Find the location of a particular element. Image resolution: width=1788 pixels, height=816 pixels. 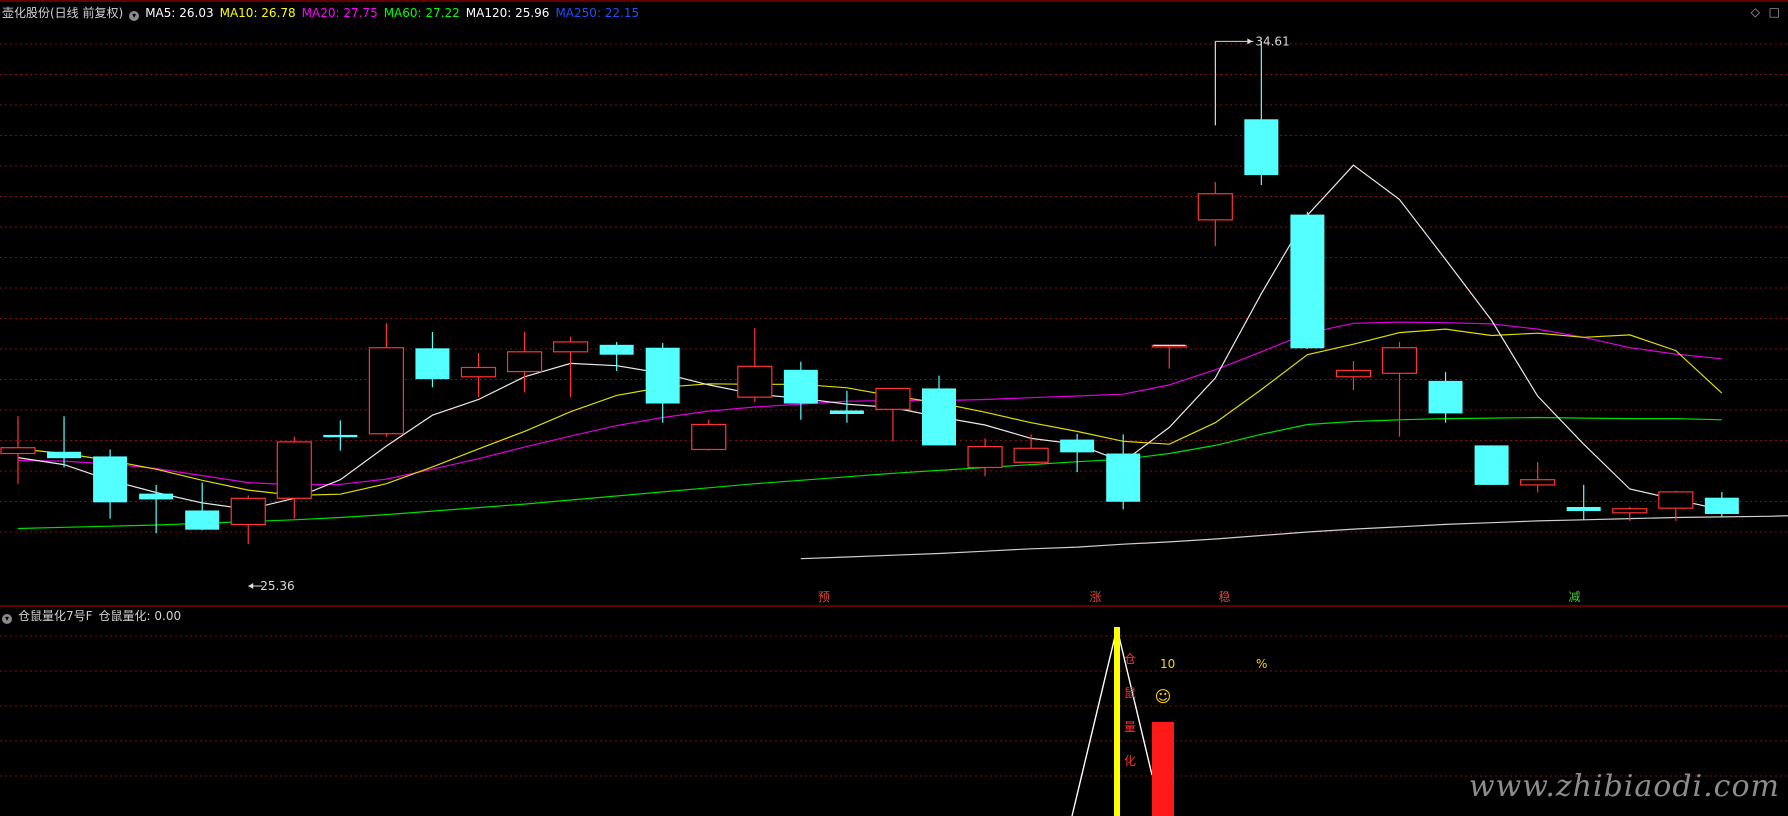

indicator-percent-label: % is located at coordinates (1261, 664).